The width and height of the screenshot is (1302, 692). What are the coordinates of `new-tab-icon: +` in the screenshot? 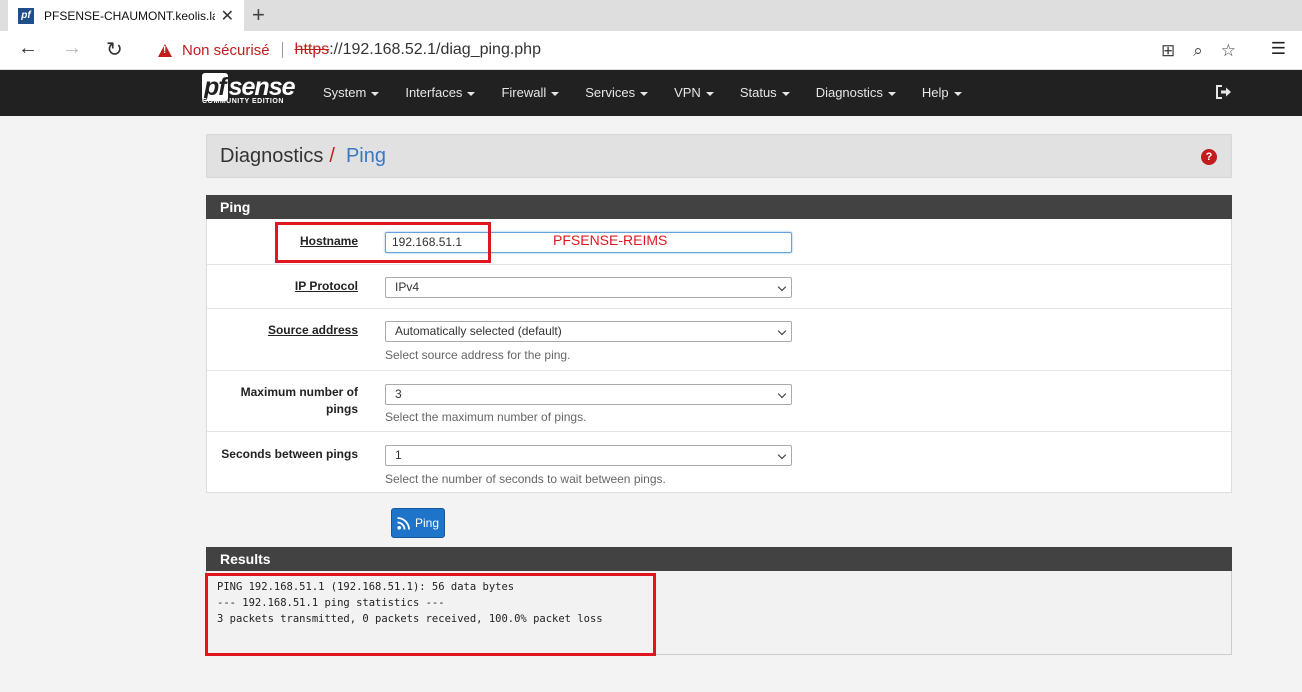 It's located at (258, 15).